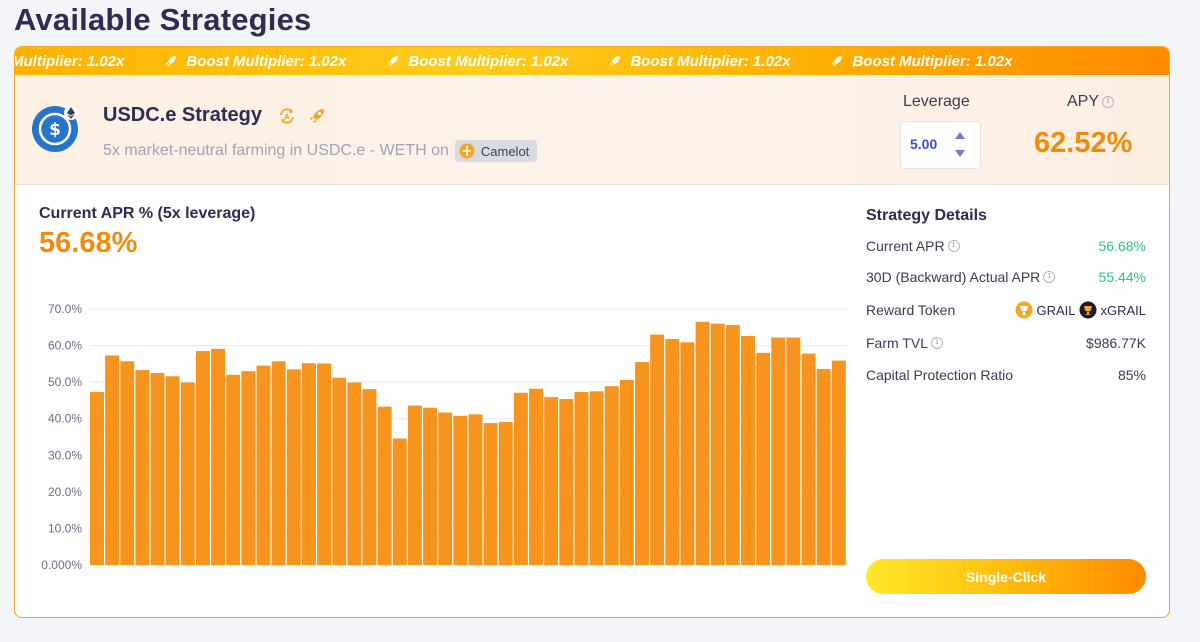 The image size is (1200, 642). Describe the element at coordinates (65, 492) in the screenshot. I see `y-tick-label: 20.0%` at that location.